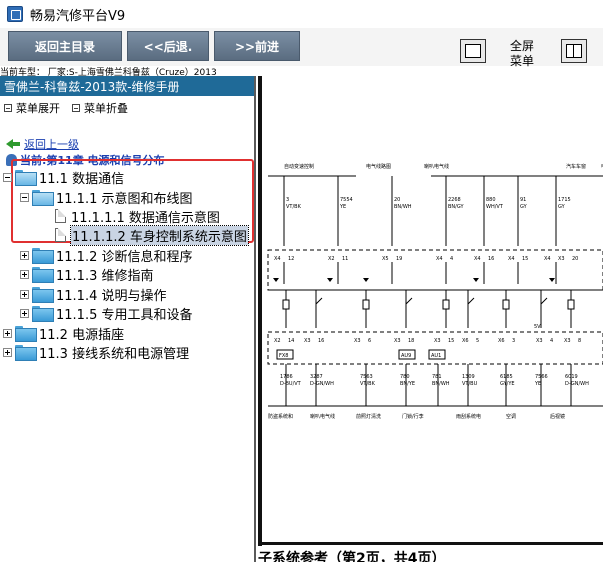 This screenshot has width=603, height=562. What do you see at coordinates (436, 166) in the screenshot?
I see `diagram-top-label: 喇叭电气线` at bounding box center [436, 166].